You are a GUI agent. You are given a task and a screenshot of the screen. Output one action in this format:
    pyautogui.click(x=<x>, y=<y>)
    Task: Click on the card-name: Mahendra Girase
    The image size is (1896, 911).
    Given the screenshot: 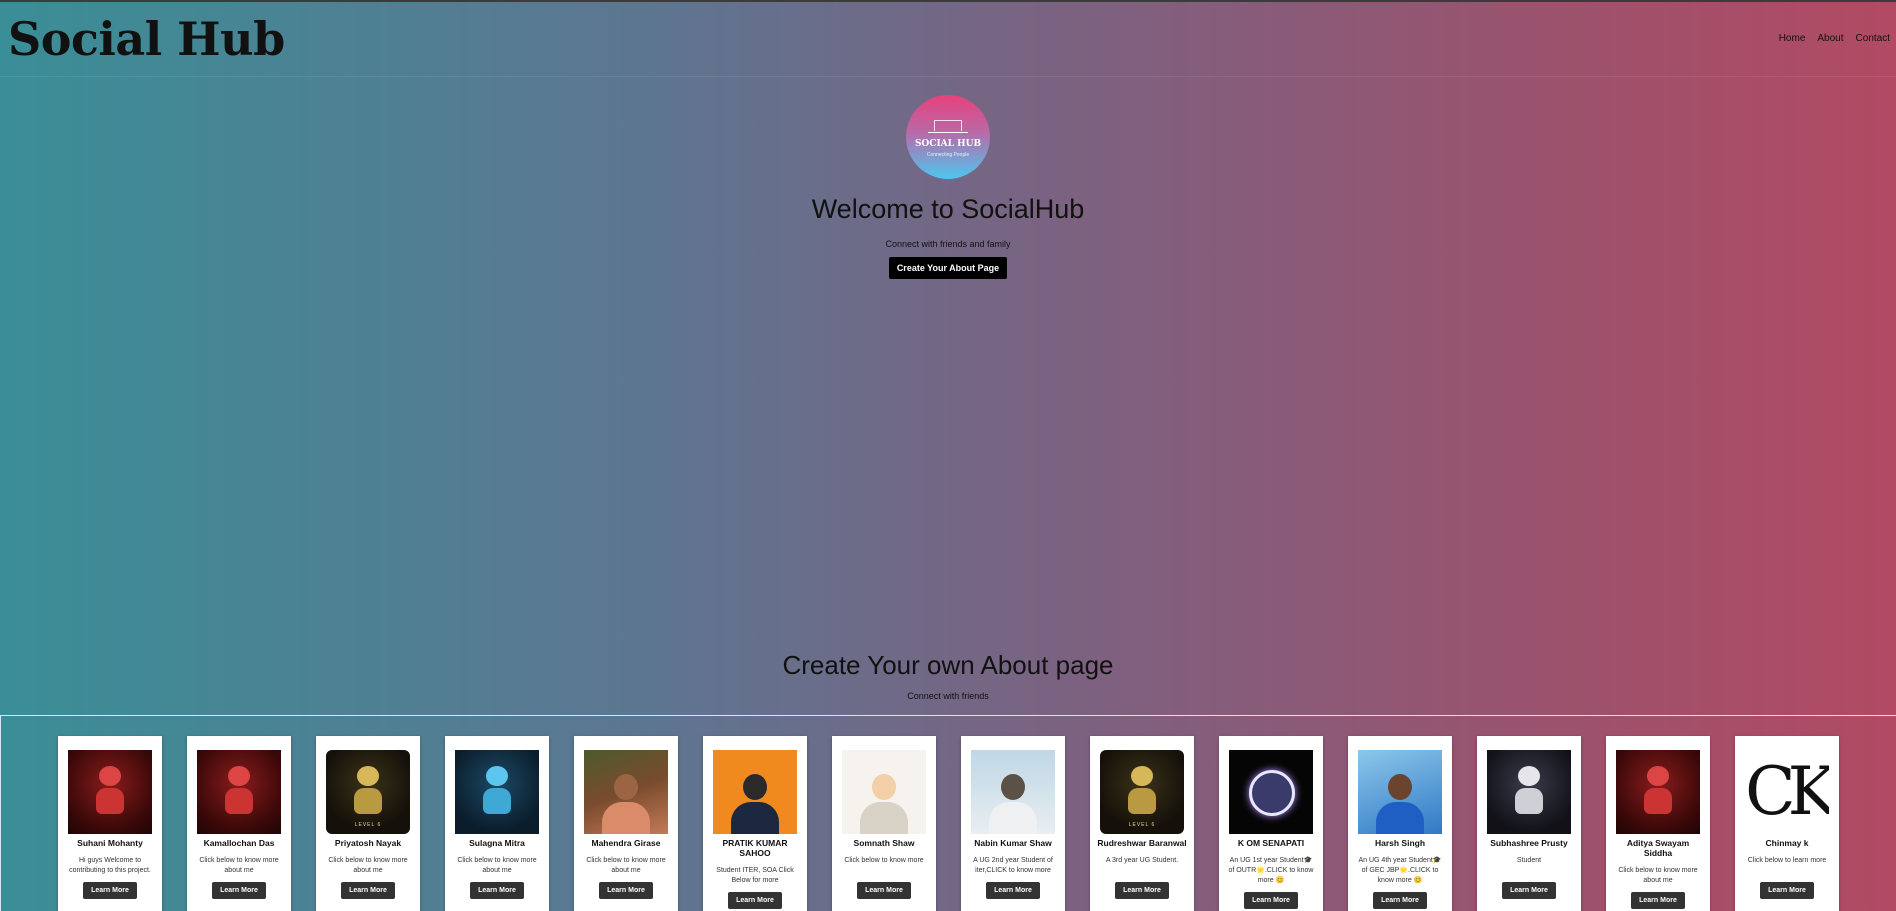 What is the action you would take?
    pyautogui.click(x=626, y=843)
    